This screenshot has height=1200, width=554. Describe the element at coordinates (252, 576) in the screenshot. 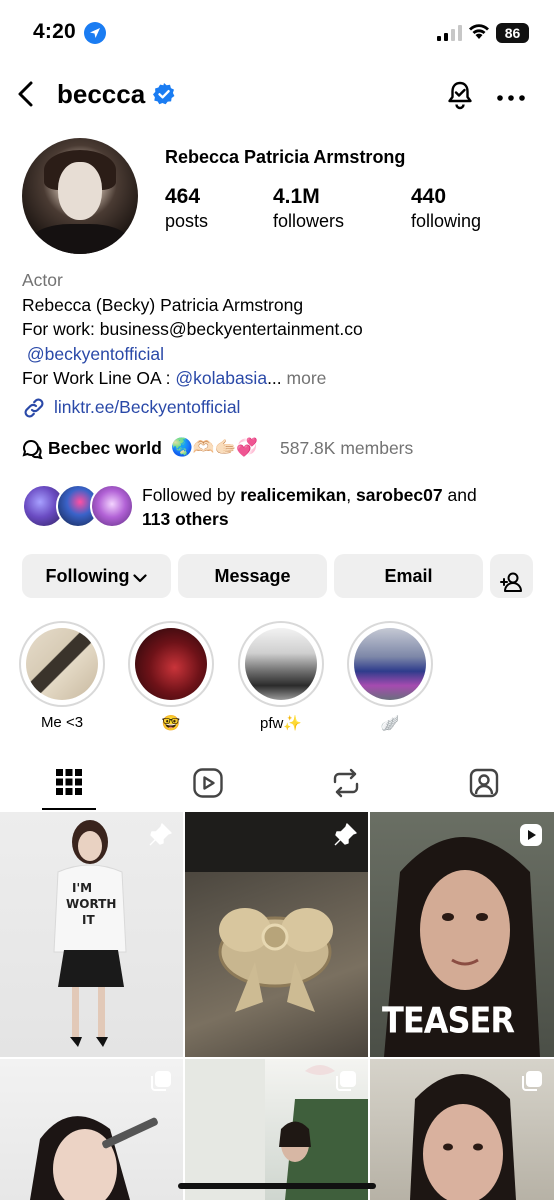

I see `message-button: Message` at that location.